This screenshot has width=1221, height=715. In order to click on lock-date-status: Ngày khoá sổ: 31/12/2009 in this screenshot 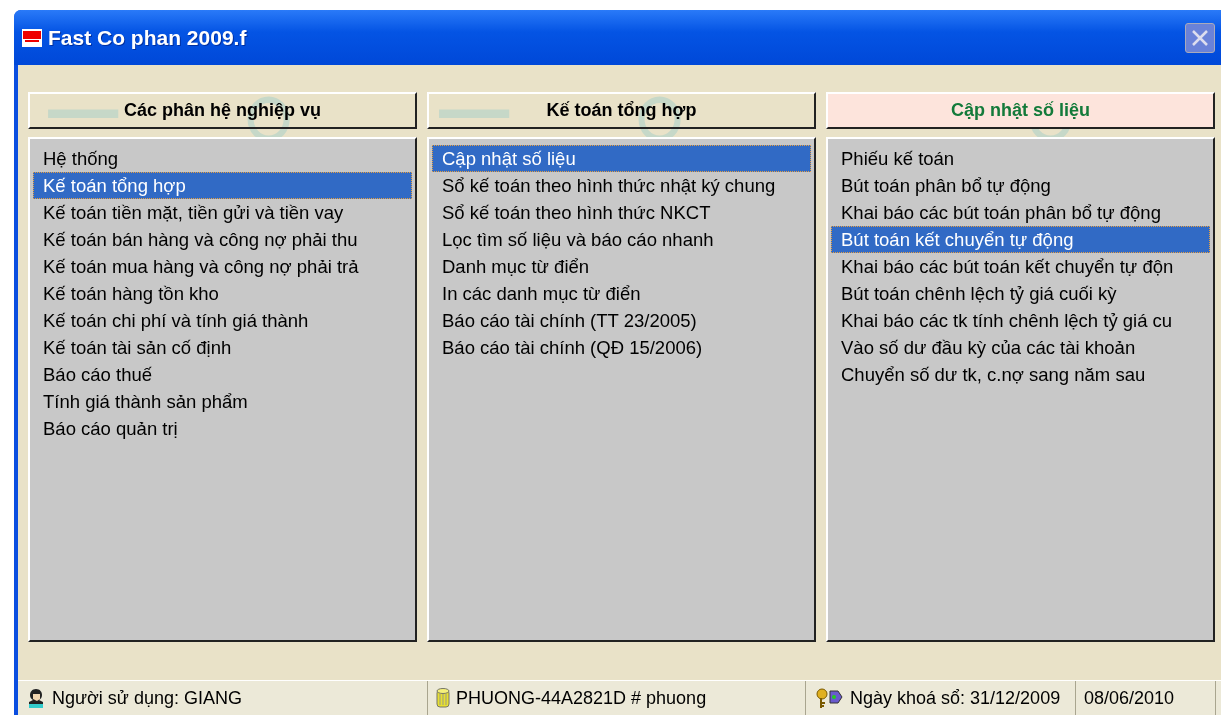, I will do `click(955, 698)`.